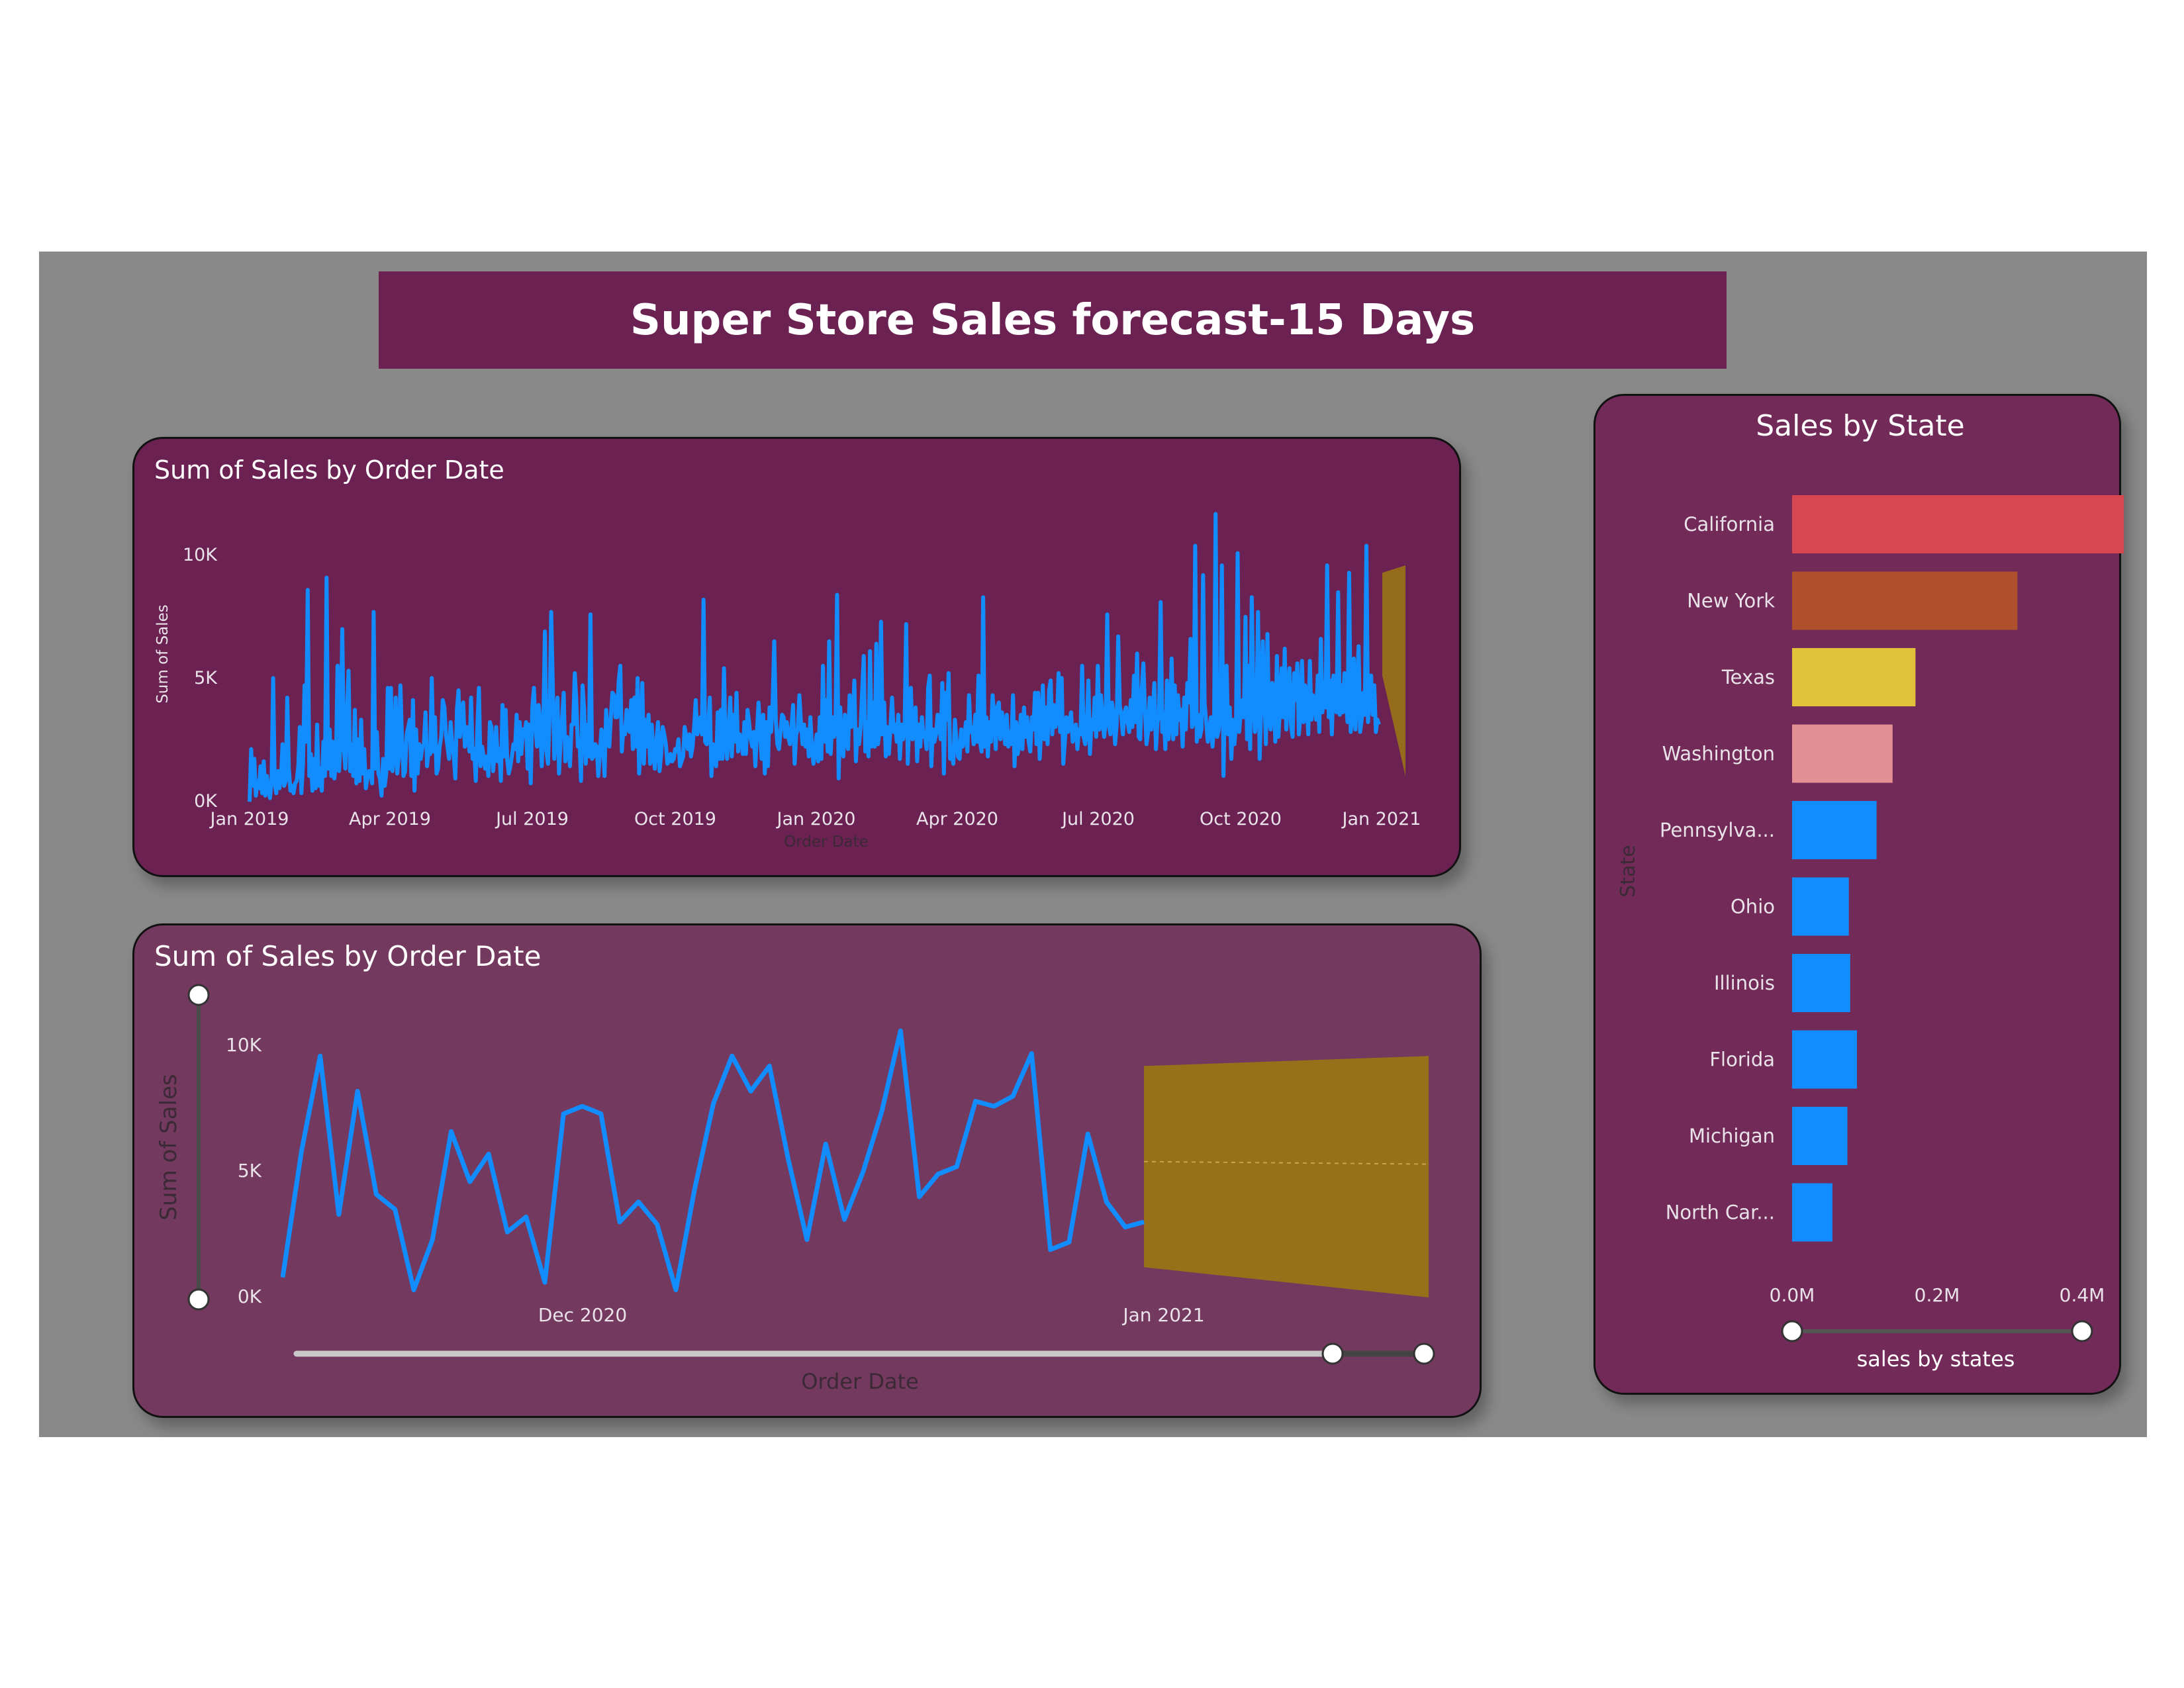 The image size is (2184, 1688). I want to click on bar-michigan, so click(1820, 1136).